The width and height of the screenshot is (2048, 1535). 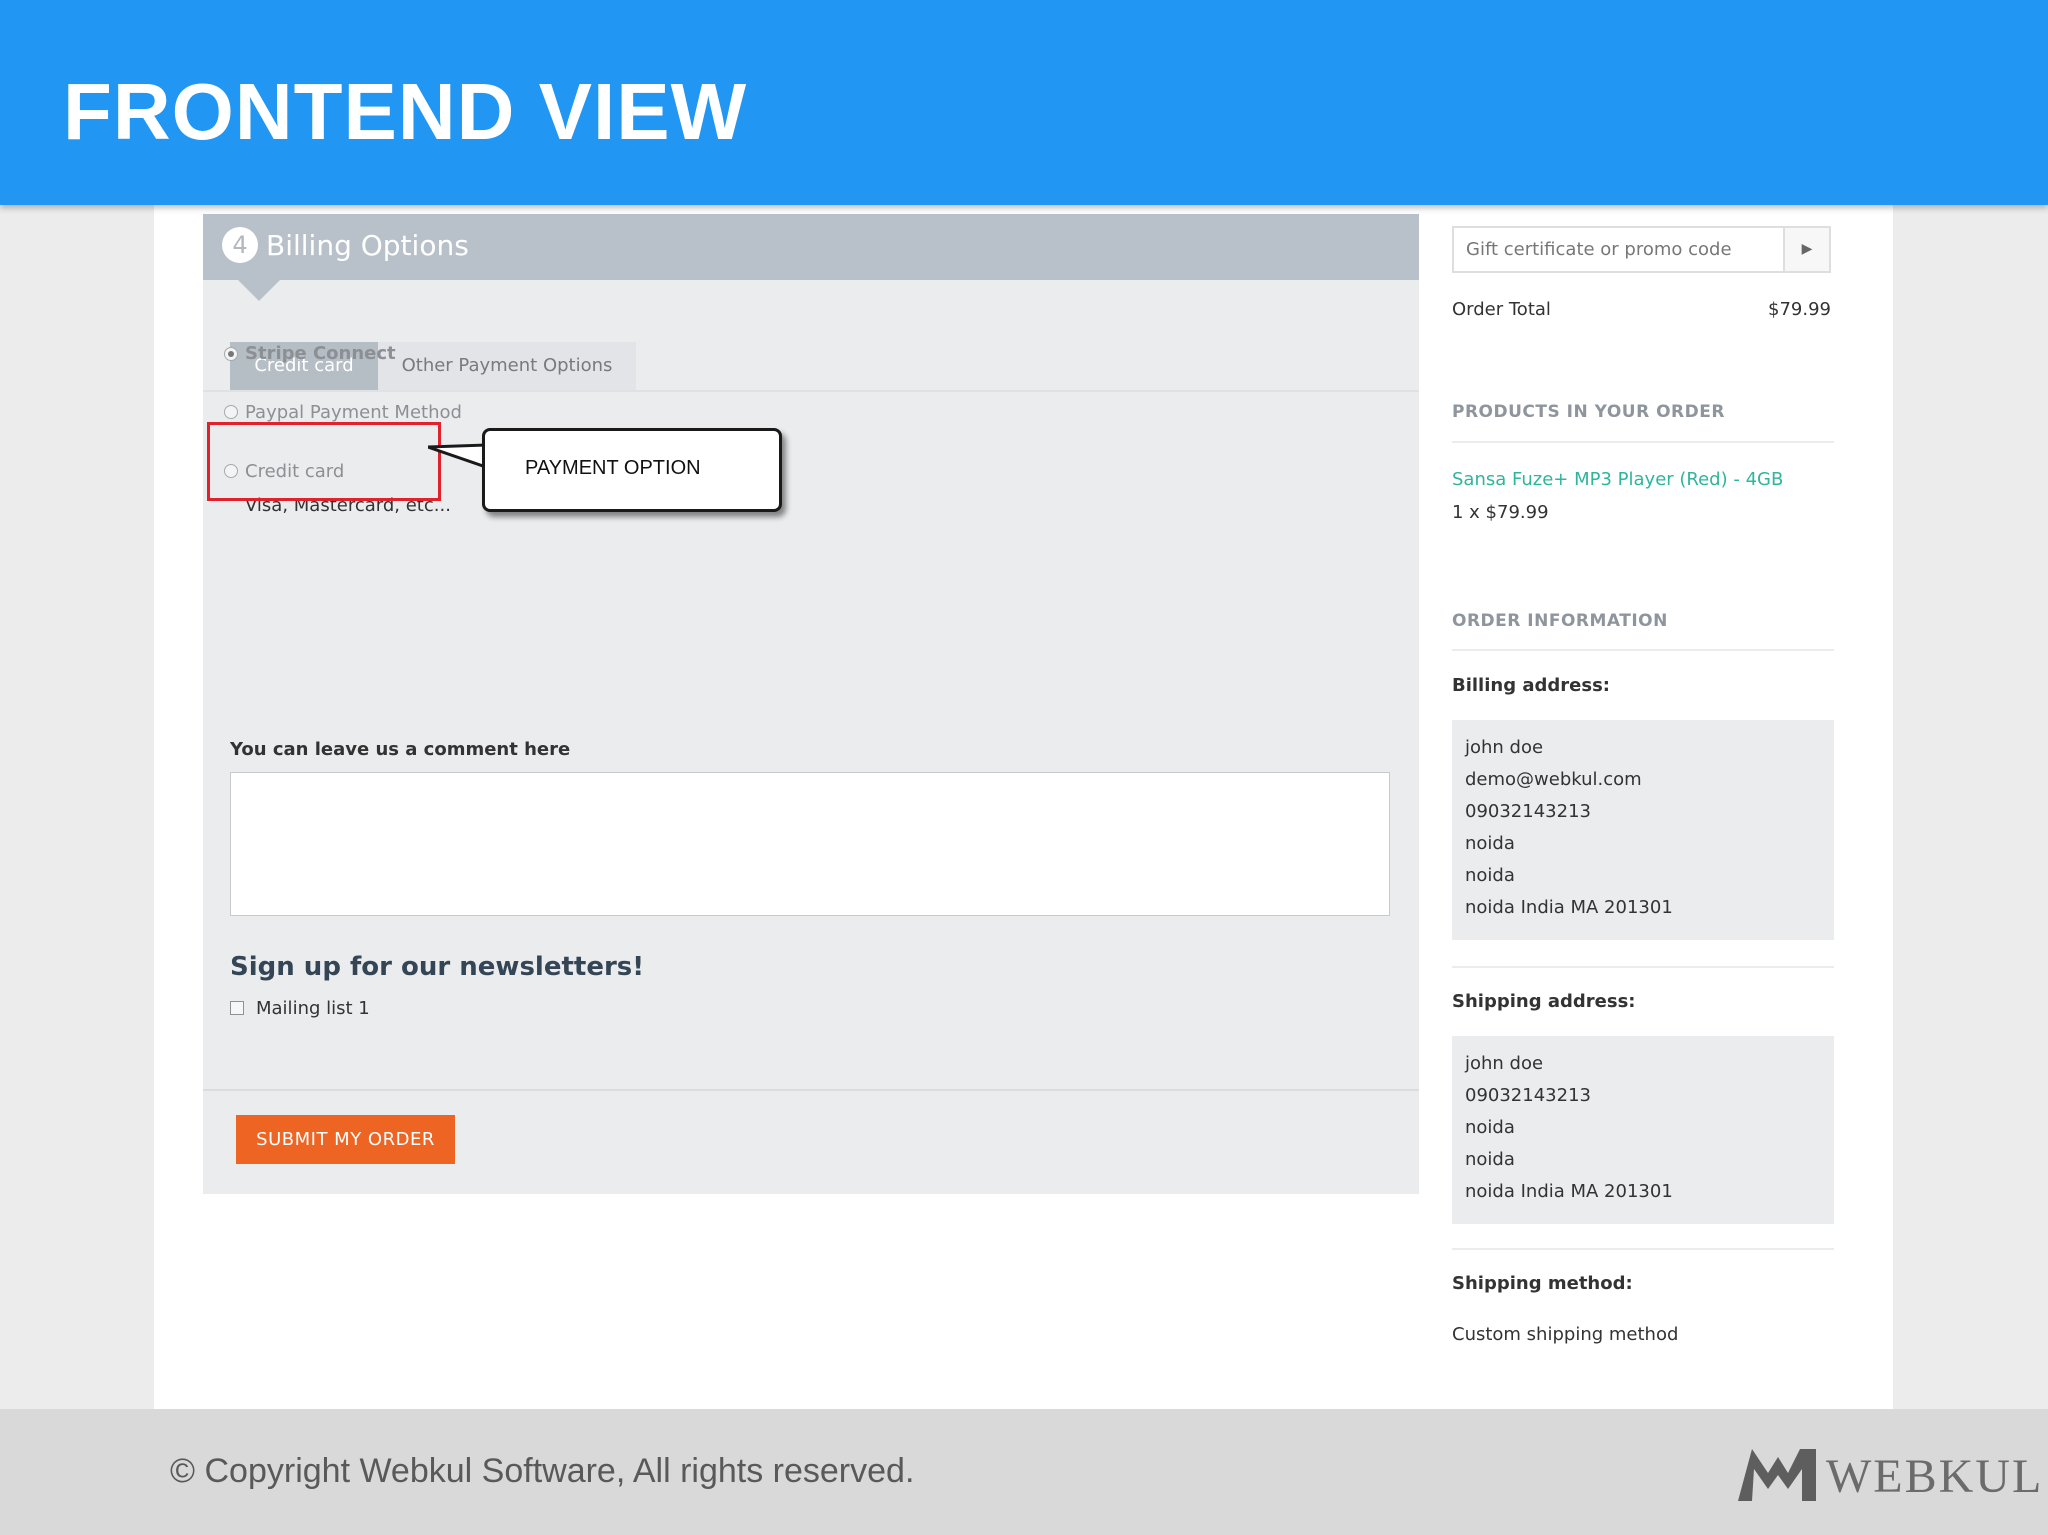 I want to click on stripe-connect-radio, so click(x=231, y=354).